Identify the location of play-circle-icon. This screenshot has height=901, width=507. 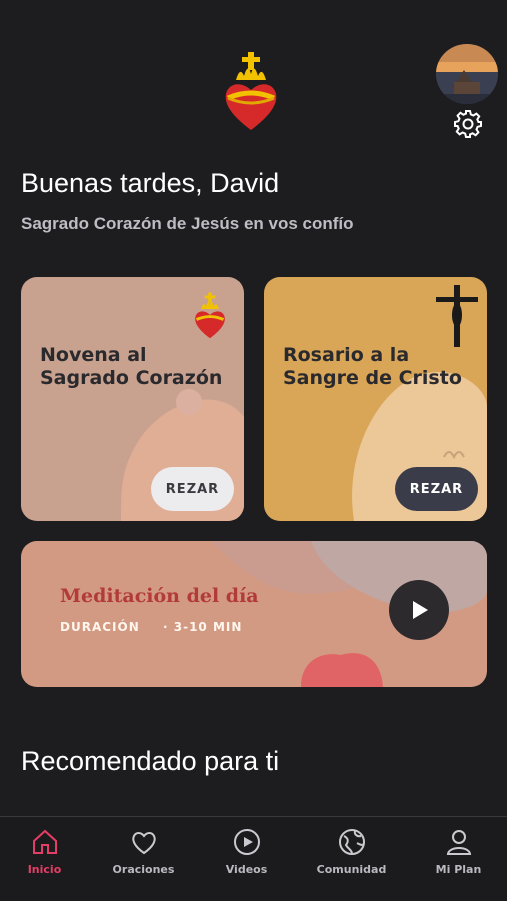
(246, 842).